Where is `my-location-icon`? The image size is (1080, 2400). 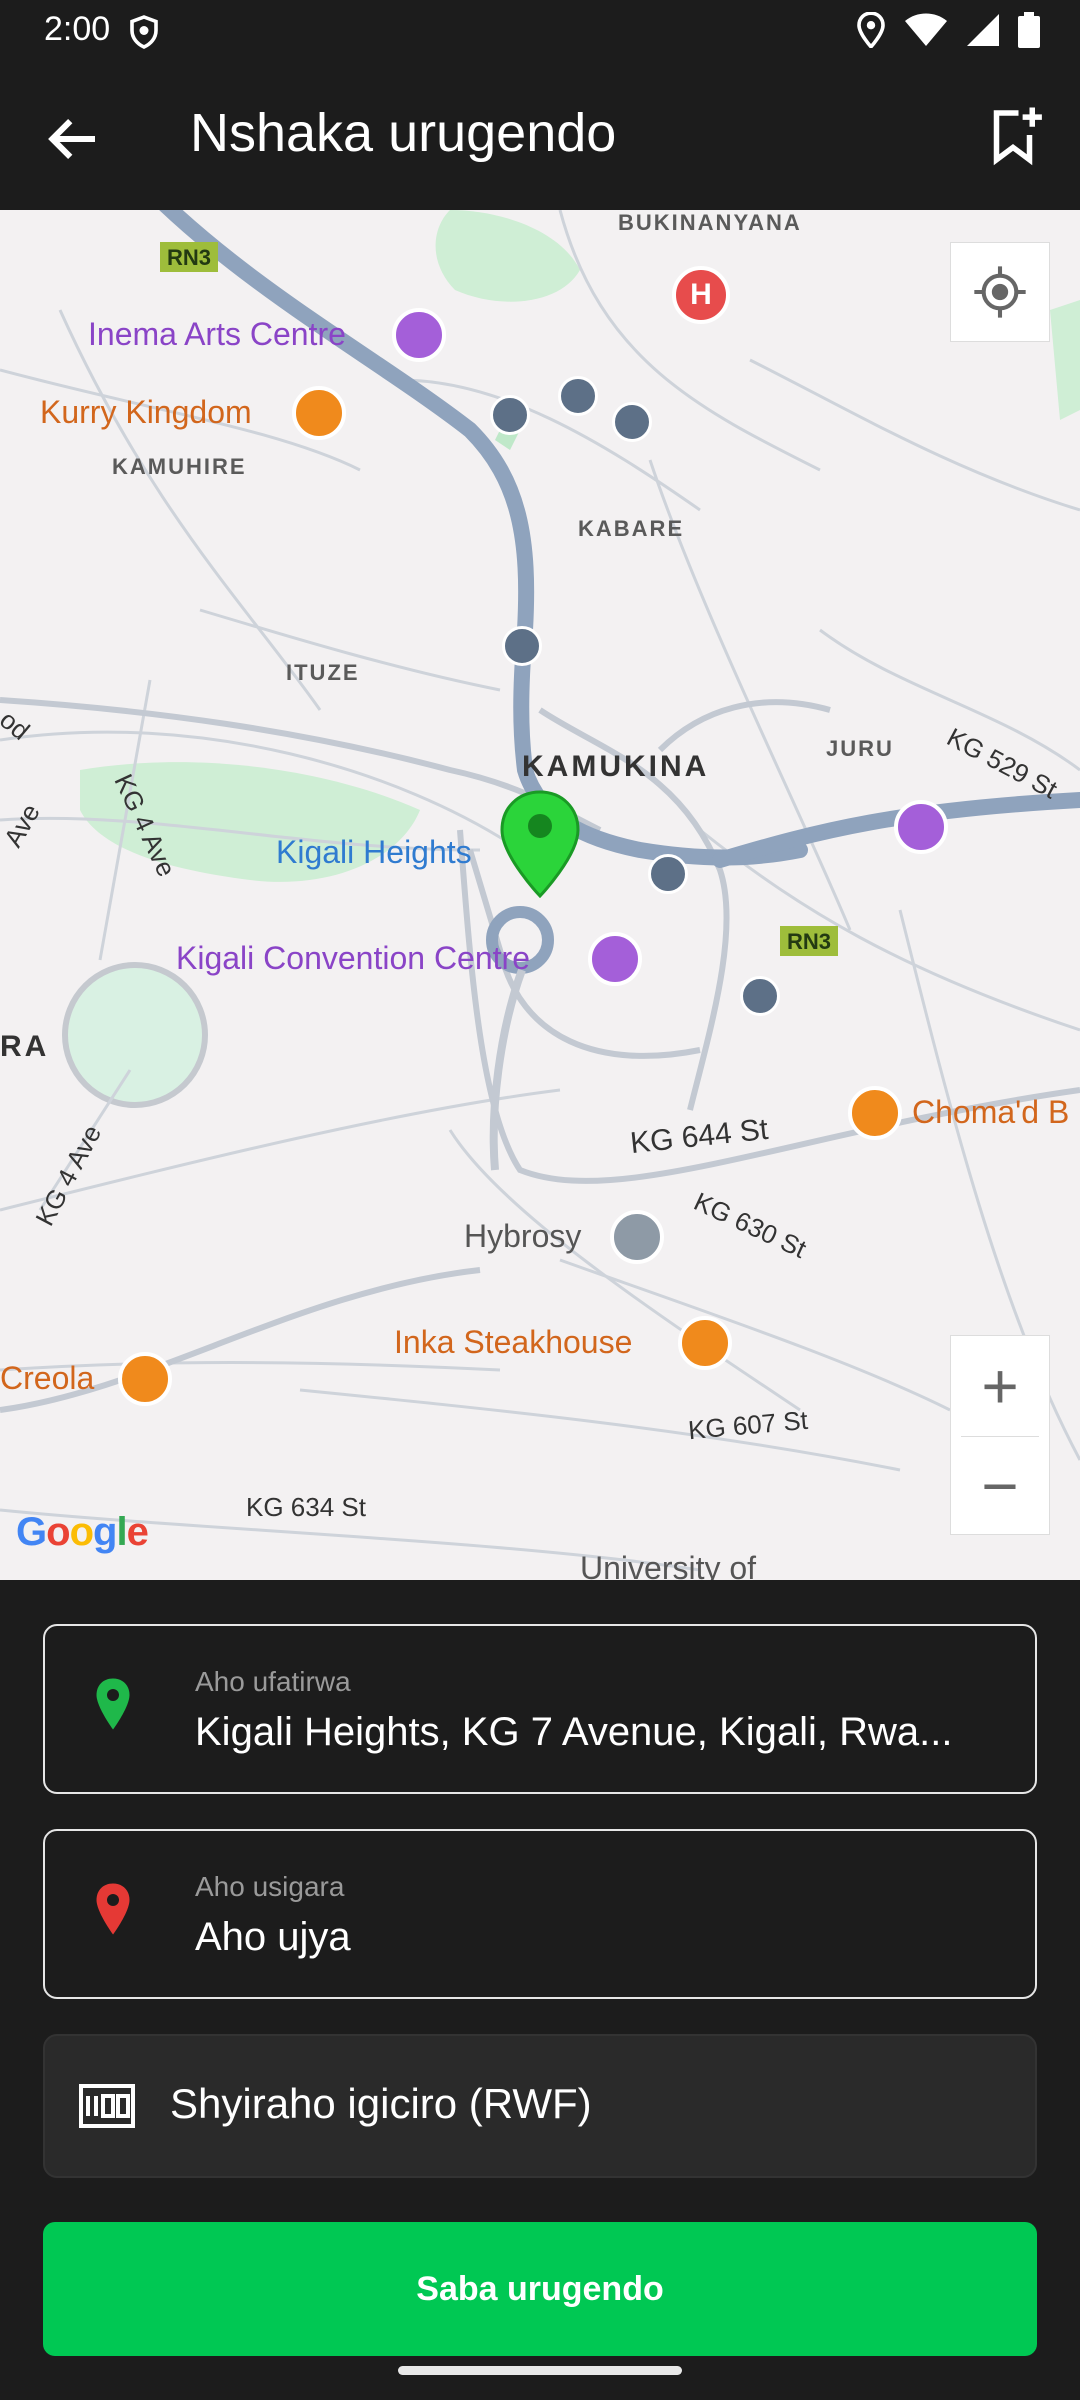
my-location-icon is located at coordinates (1000, 292).